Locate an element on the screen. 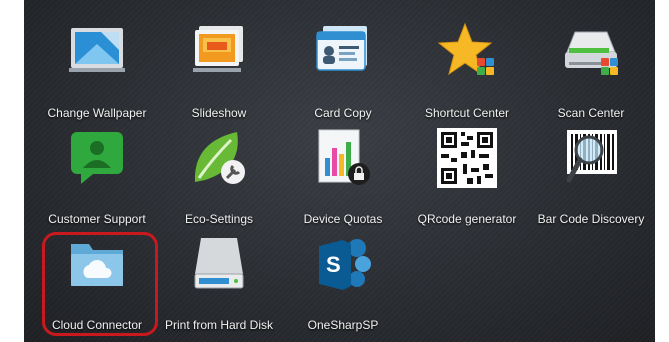  app-print-from-hard-disk: Print from Hard Disk is located at coordinates (219, 284).